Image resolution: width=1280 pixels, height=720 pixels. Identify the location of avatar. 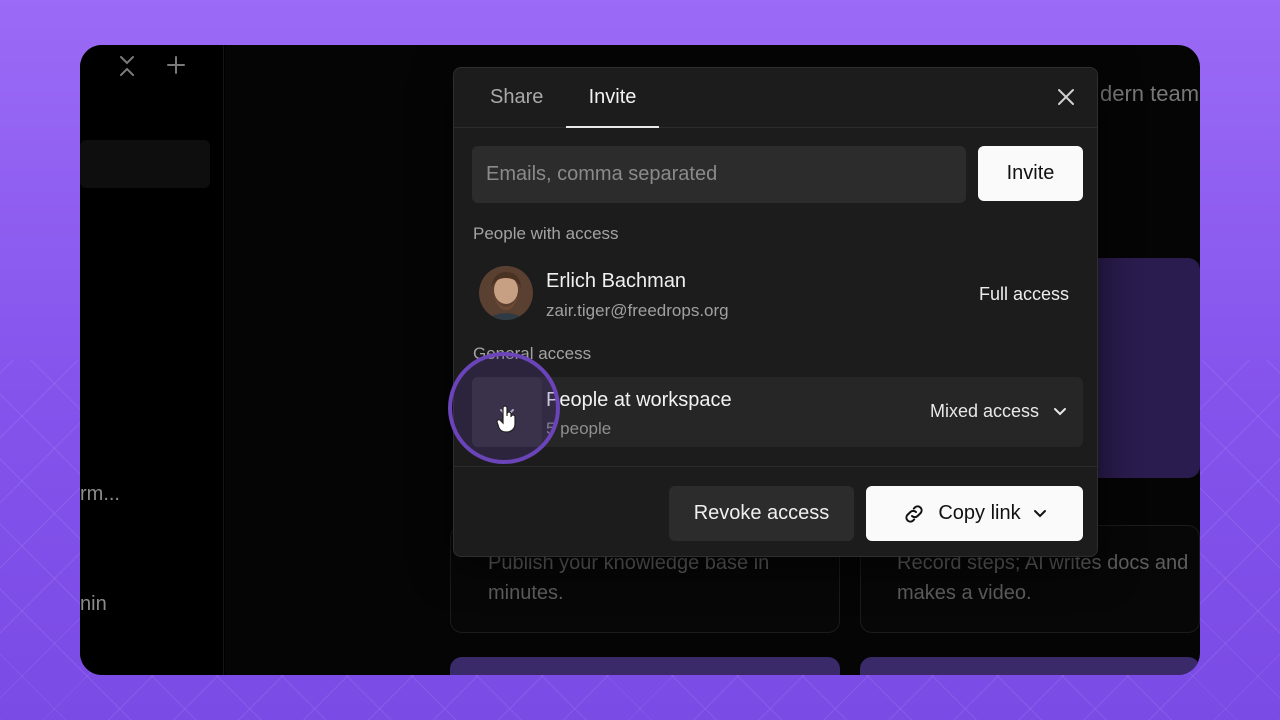
(506, 293).